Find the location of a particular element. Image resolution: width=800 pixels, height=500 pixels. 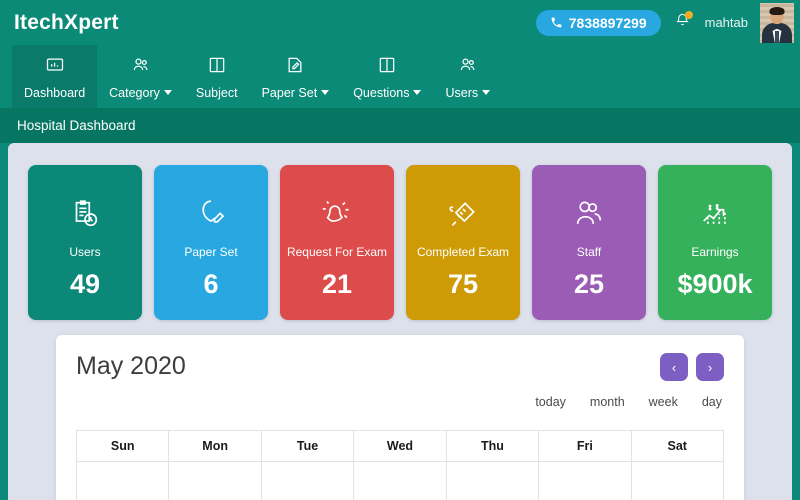

stat-card-value: 75 is located at coordinates (463, 284).